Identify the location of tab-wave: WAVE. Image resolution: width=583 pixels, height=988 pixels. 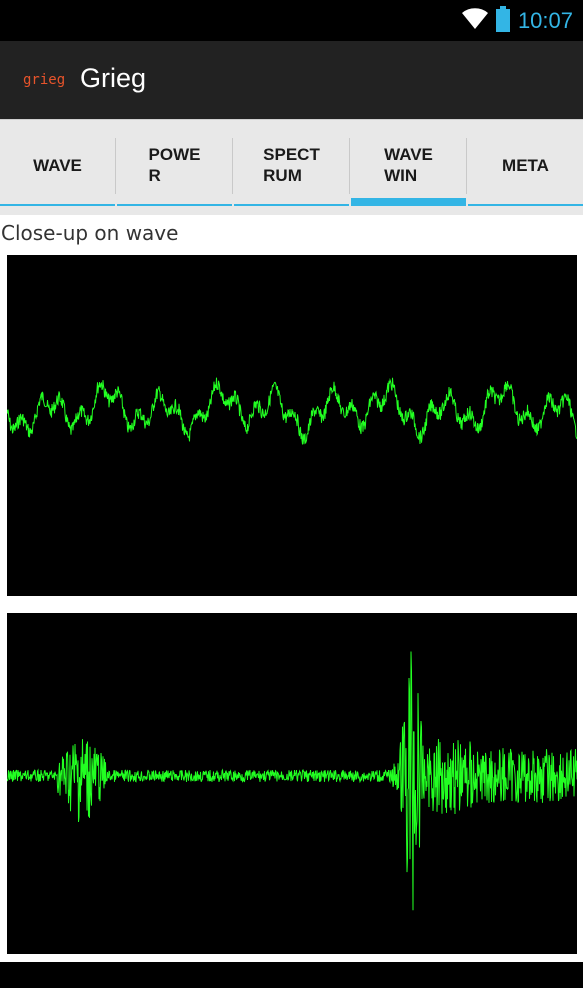
(57, 168).